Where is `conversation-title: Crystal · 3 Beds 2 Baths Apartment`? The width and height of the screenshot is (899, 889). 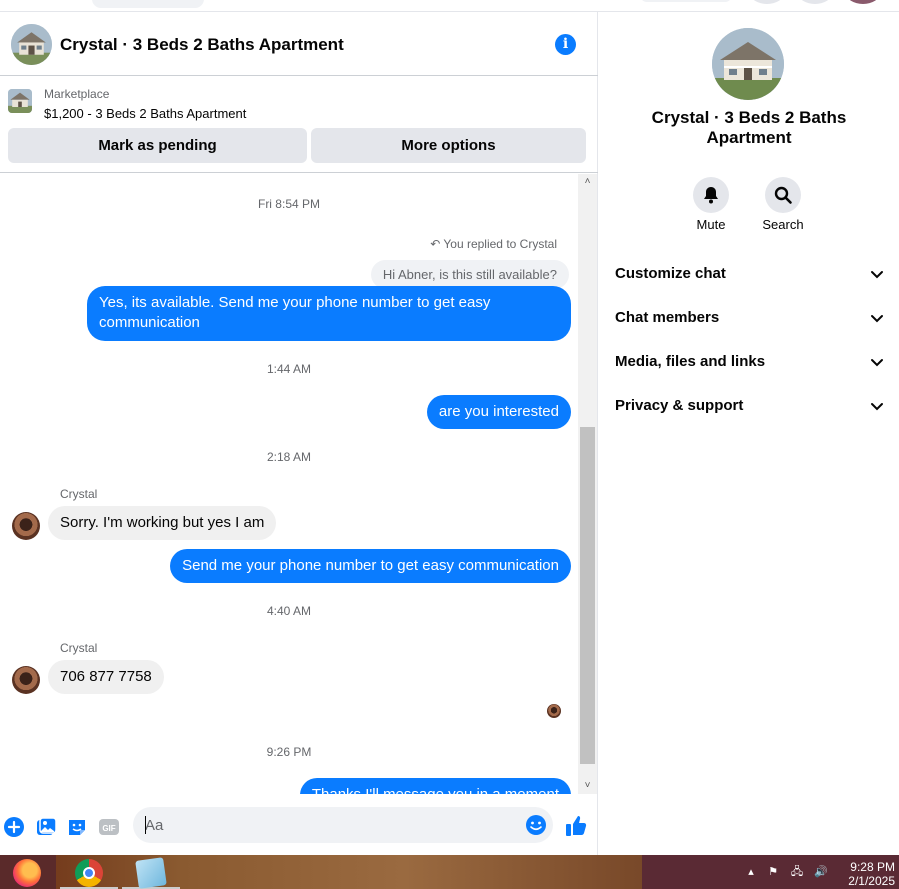 conversation-title: Crystal · 3 Beds 2 Baths Apartment is located at coordinates (749, 127).